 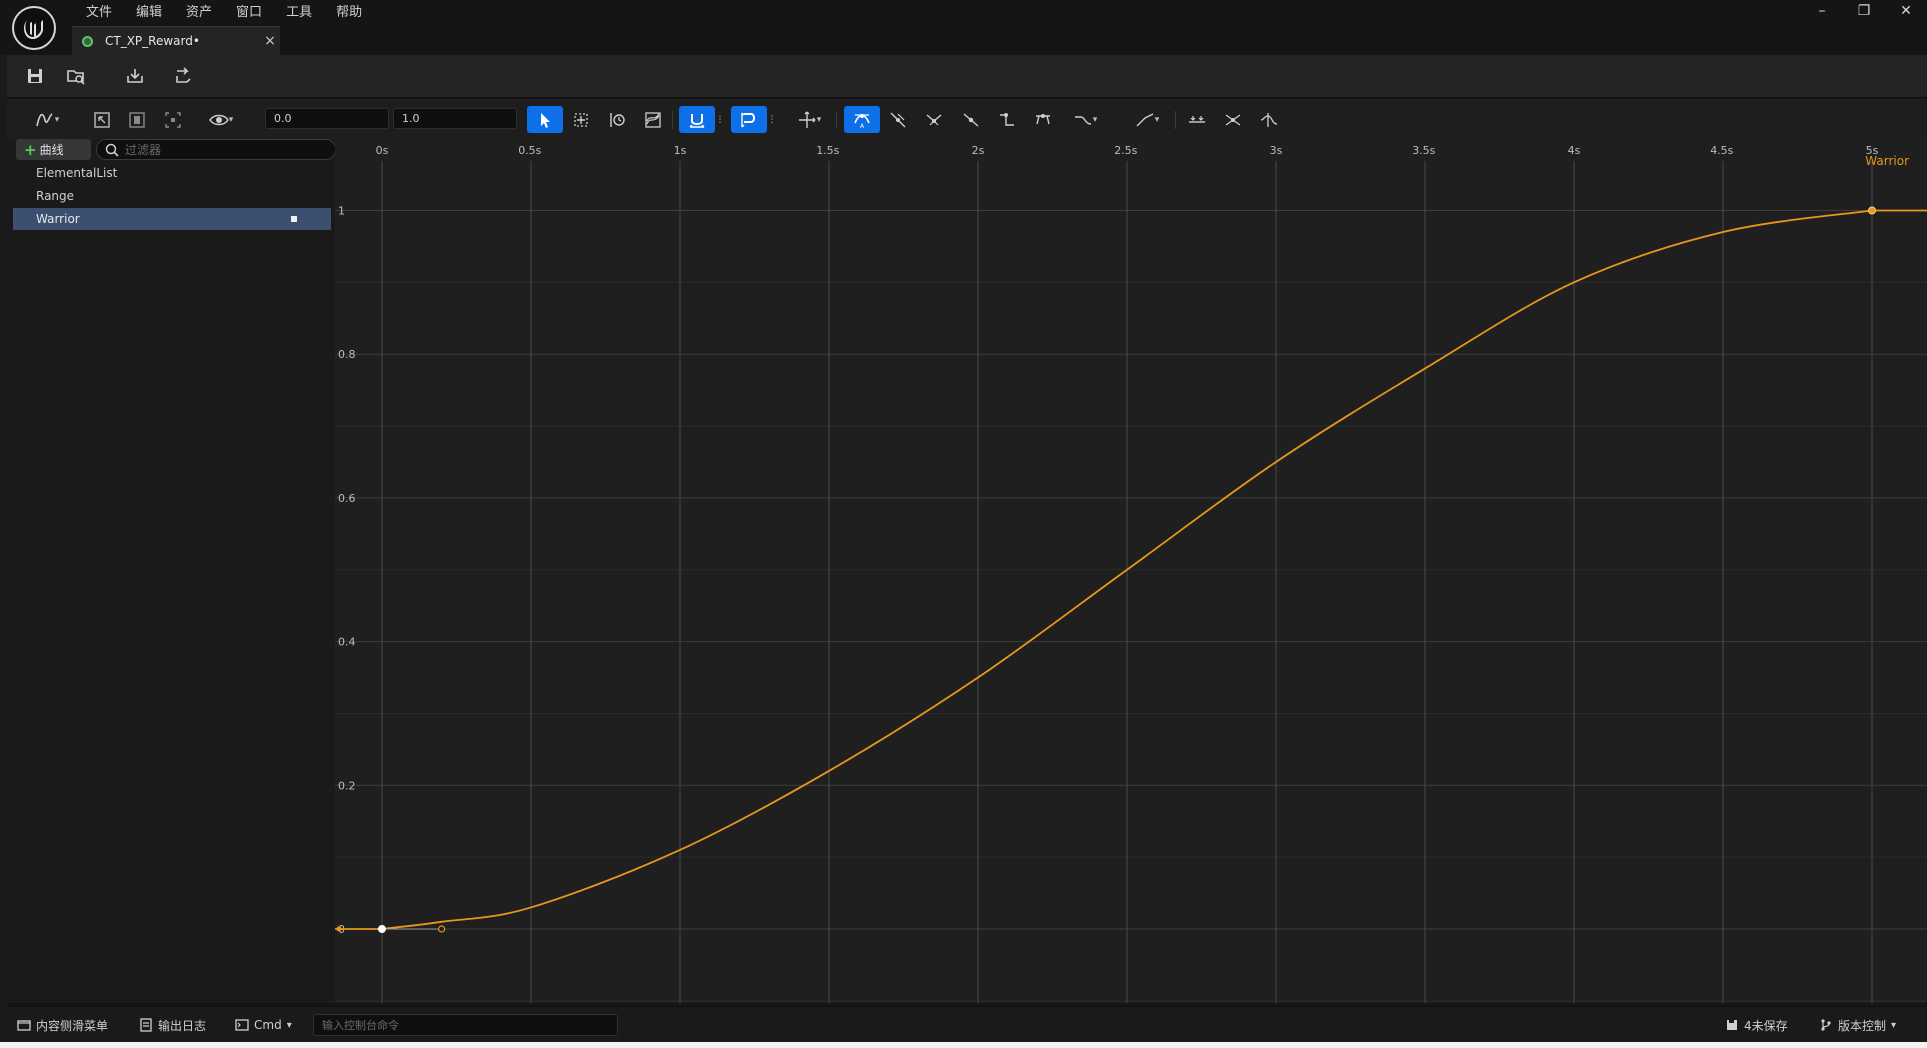 What do you see at coordinates (862, 126) in the screenshot?
I see `svg-text: A` at bounding box center [862, 126].